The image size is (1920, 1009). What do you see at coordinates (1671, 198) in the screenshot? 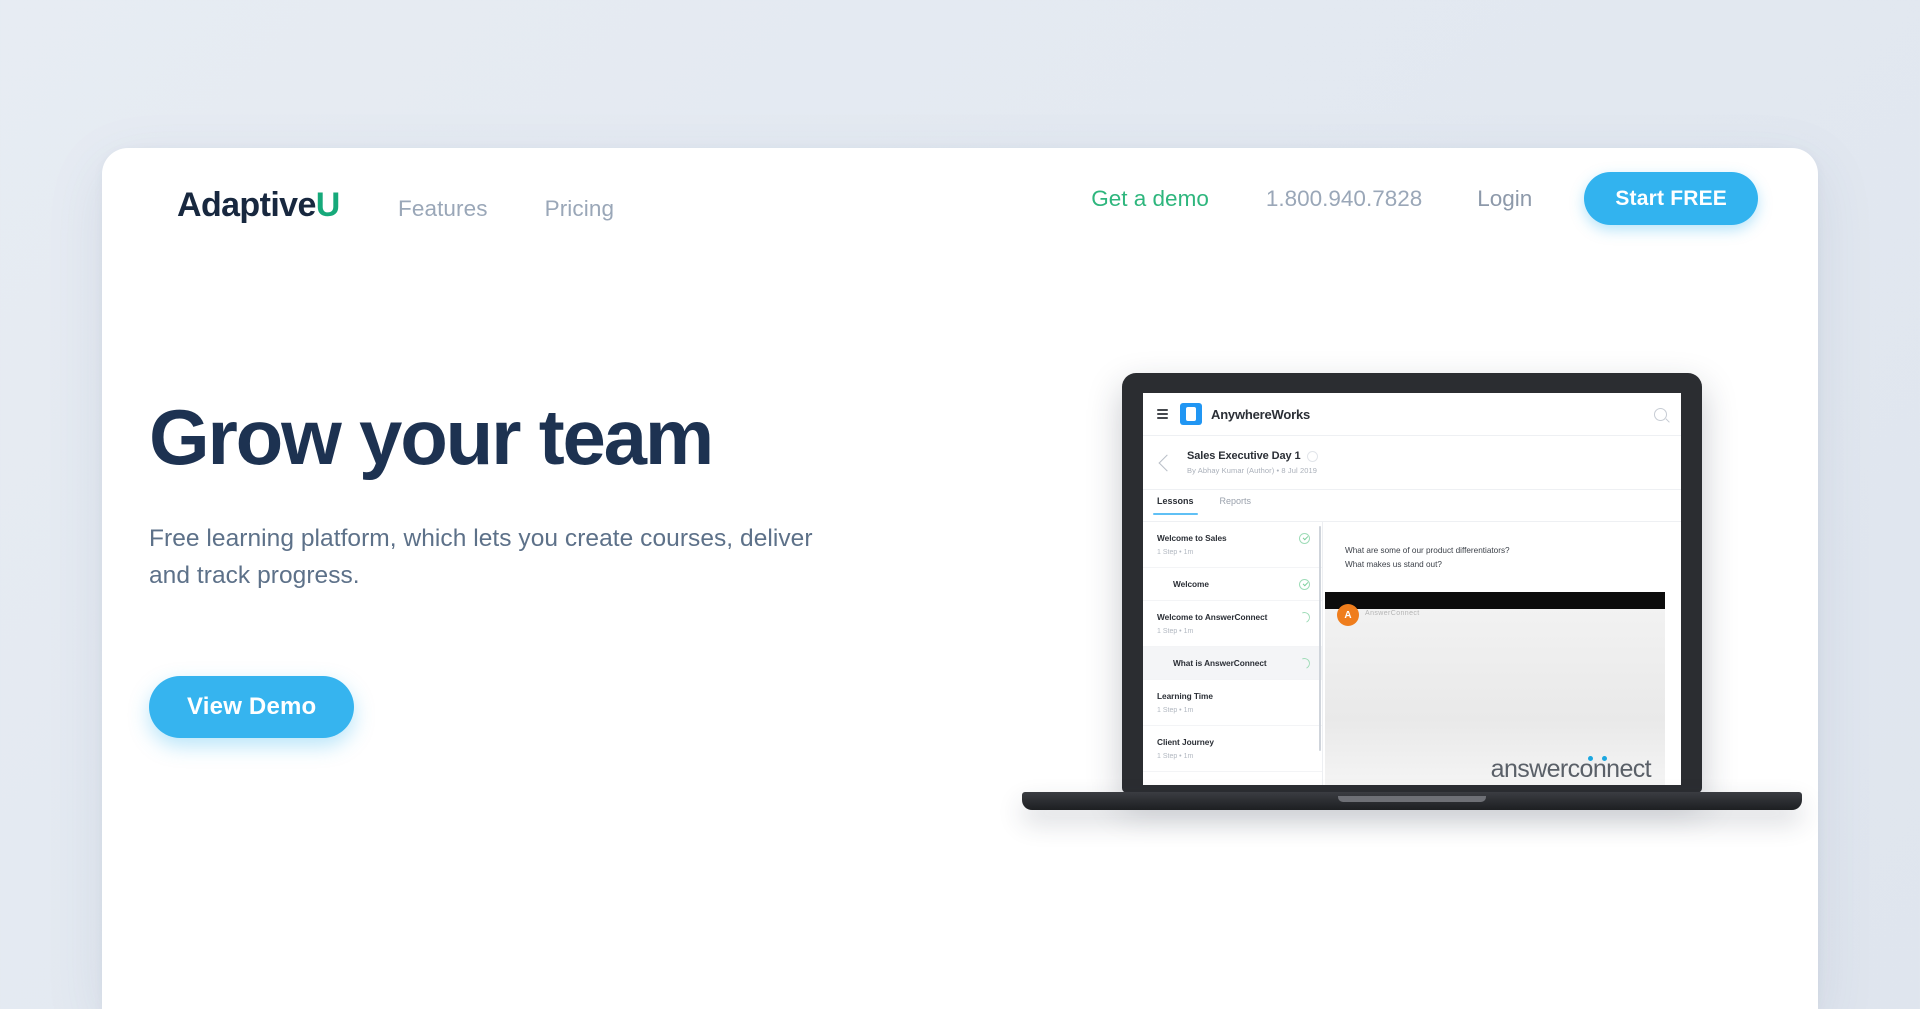
I see `start-free-button: Start FREE` at bounding box center [1671, 198].